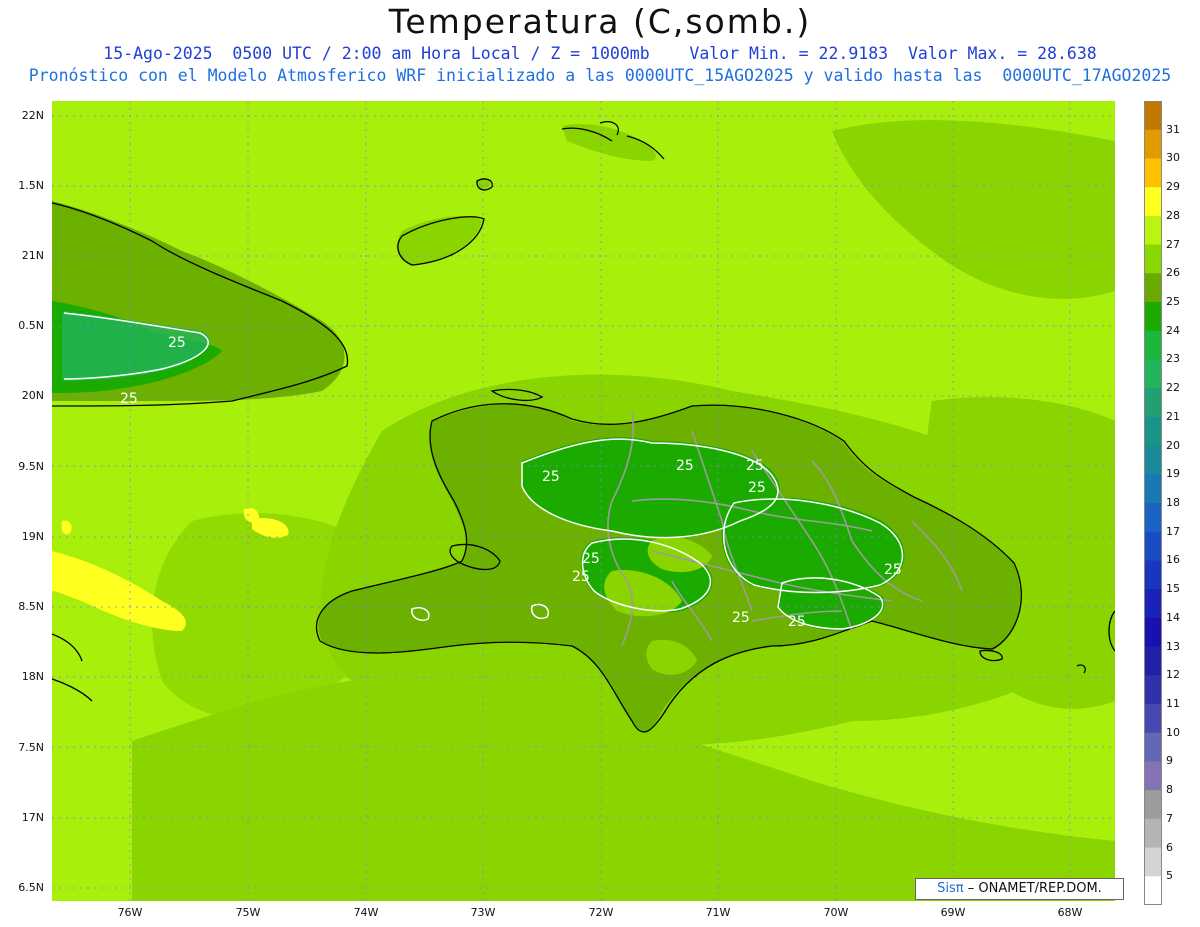 The width and height of the screenshot is (1200, 927). I want to click on sispi-logo-text: Sisπ, so click(950, 888).